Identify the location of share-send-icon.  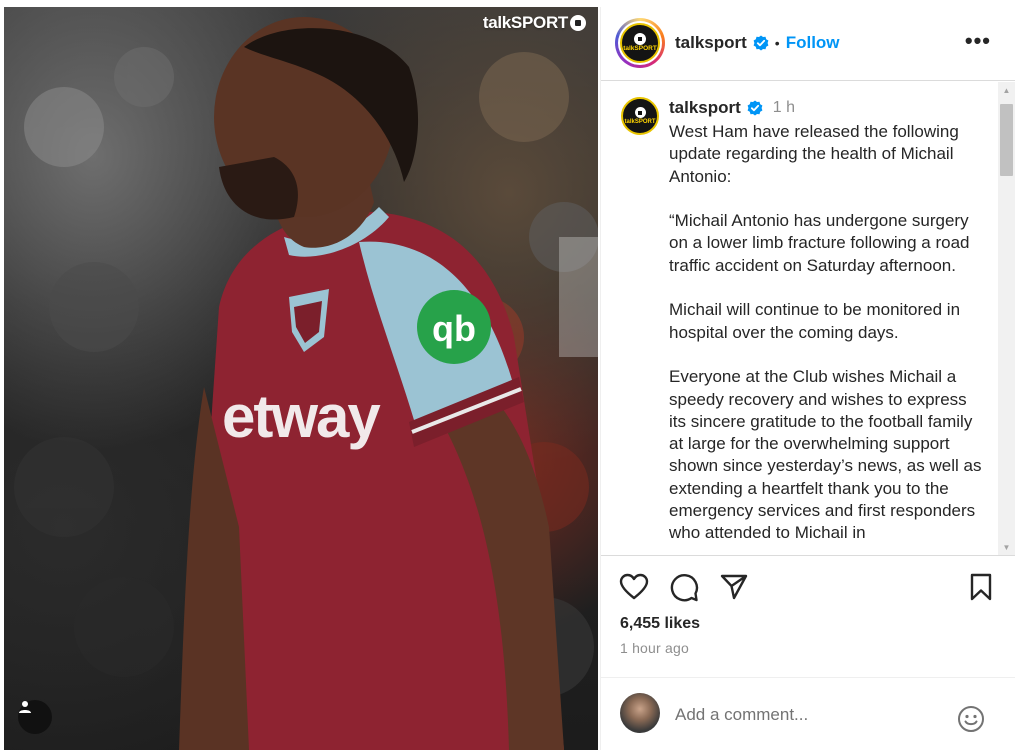
(734, 587).